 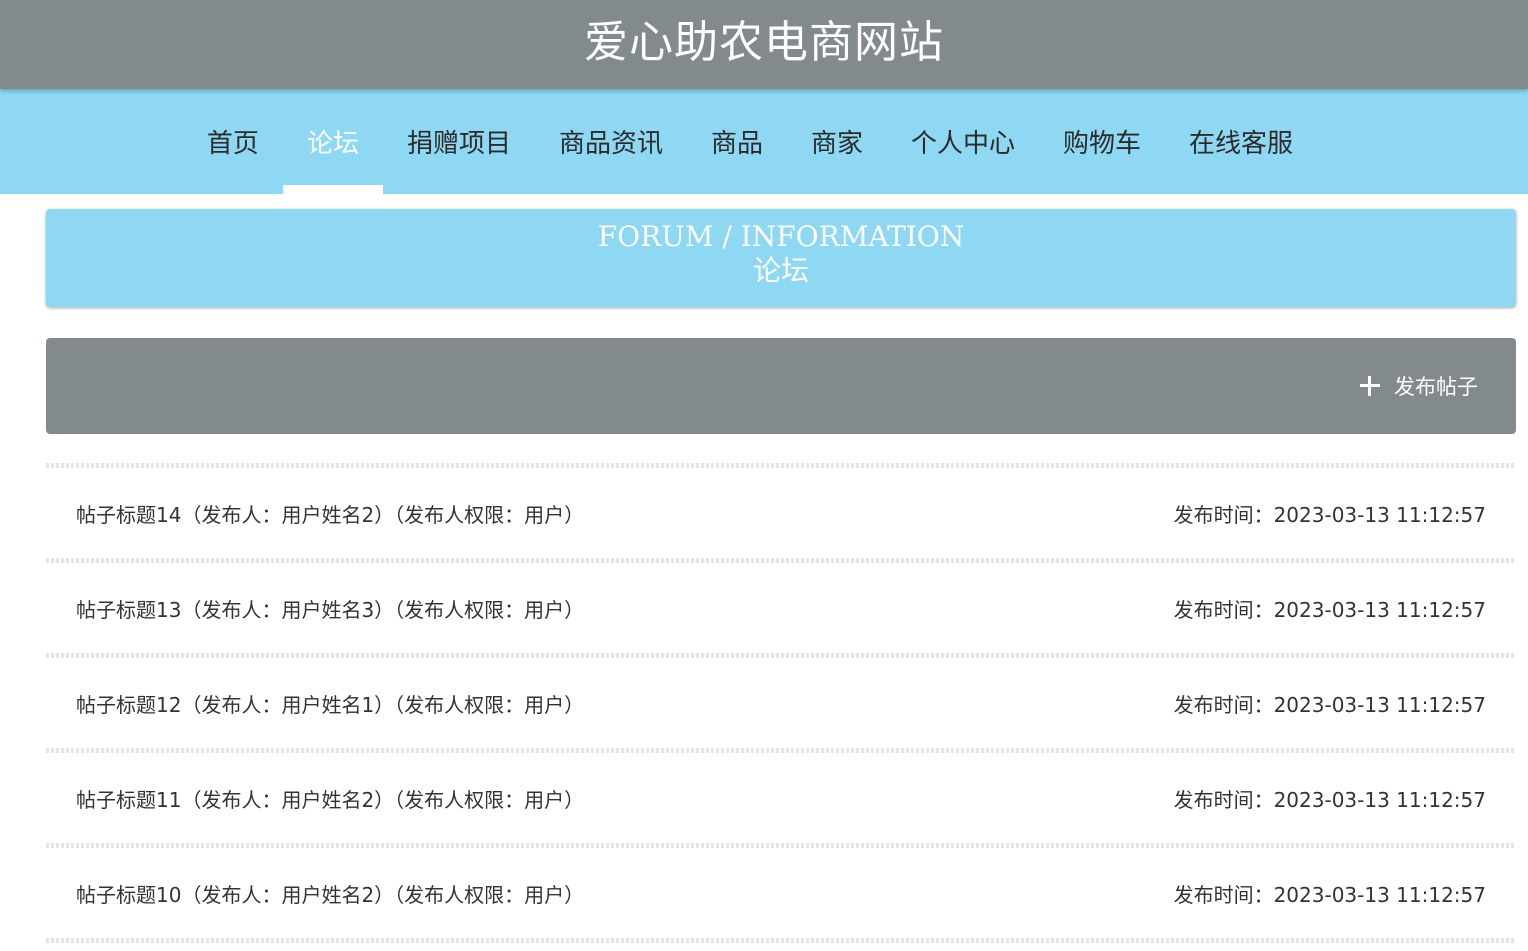 What do you see at coordinates (330, 798) in the screenshot?
I see `post-title: 帖子标题11（发布人：用户姓名2）（发布人权限：用户）` at bounding box center [330, 798].